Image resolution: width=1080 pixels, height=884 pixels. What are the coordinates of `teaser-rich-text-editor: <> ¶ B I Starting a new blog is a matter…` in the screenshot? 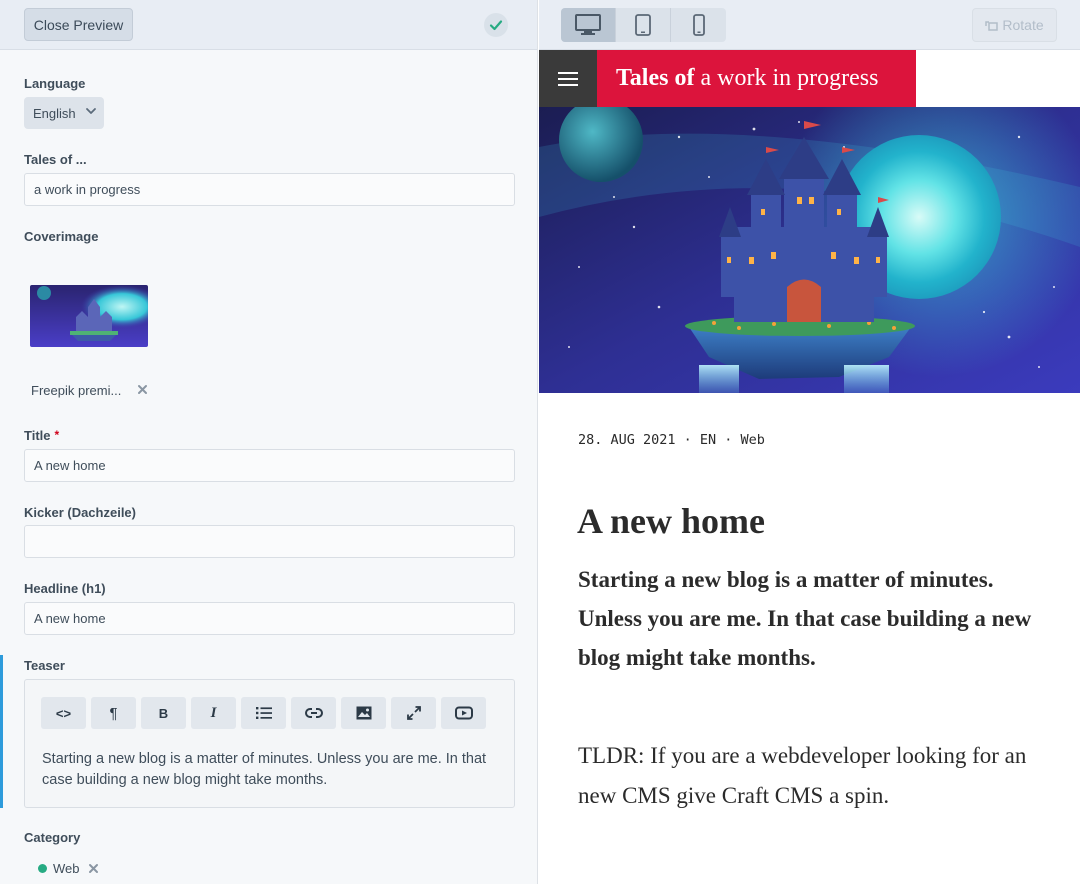 It's located at (269, 743).